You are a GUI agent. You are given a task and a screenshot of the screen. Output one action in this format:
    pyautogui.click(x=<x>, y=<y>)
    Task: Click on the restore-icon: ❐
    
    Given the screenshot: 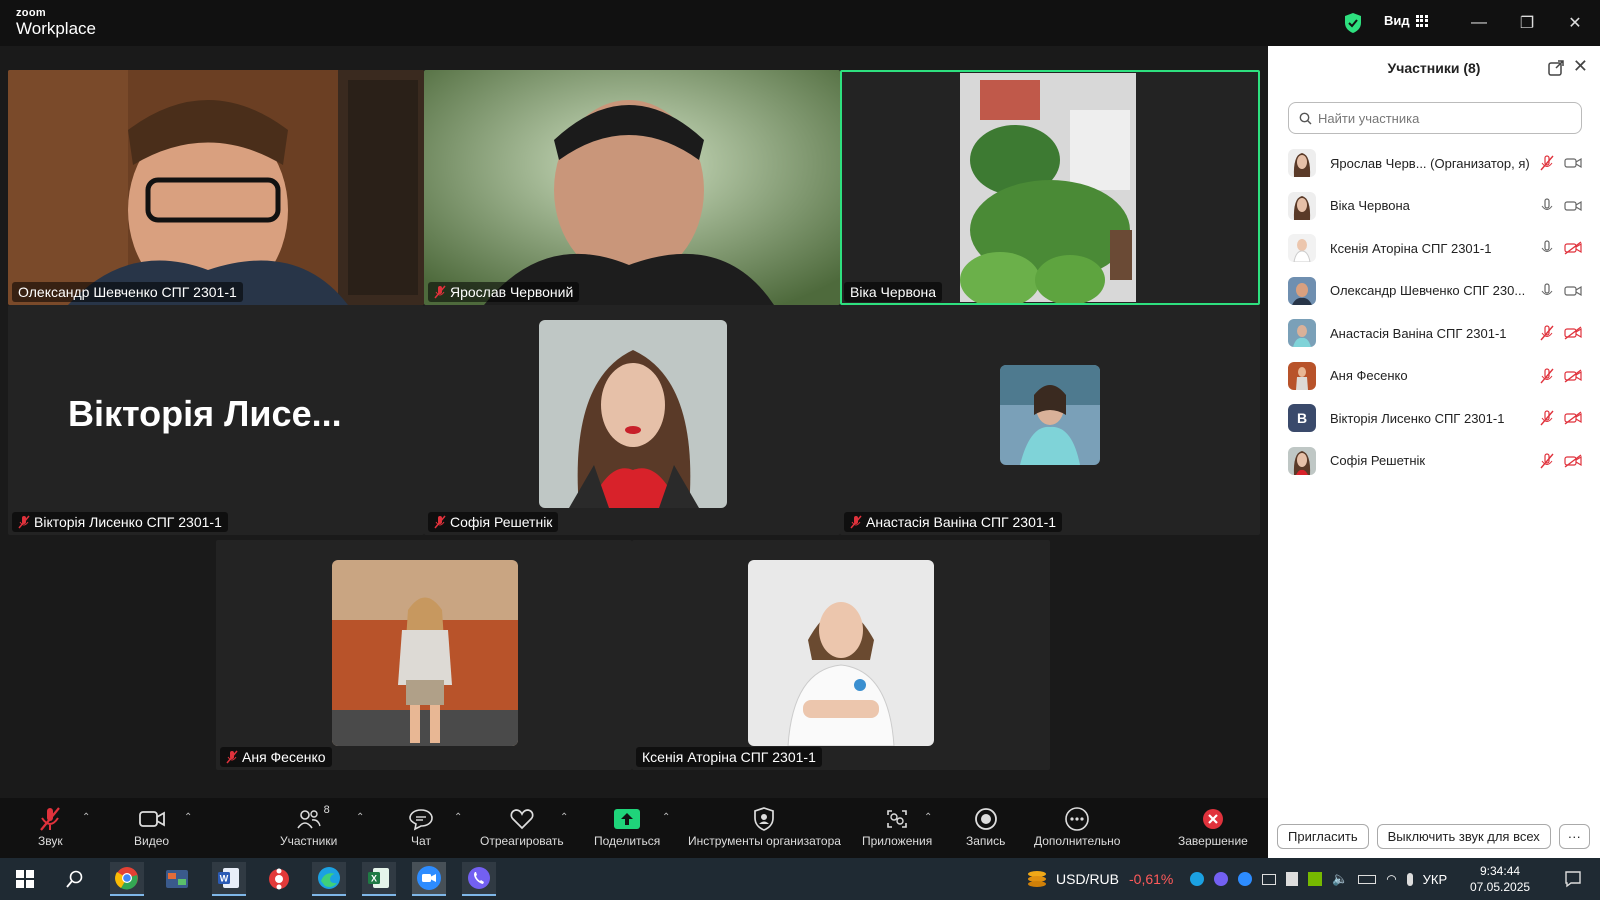 What is the action you would take?
    pyautogui.click(x=1527, y=23)
    